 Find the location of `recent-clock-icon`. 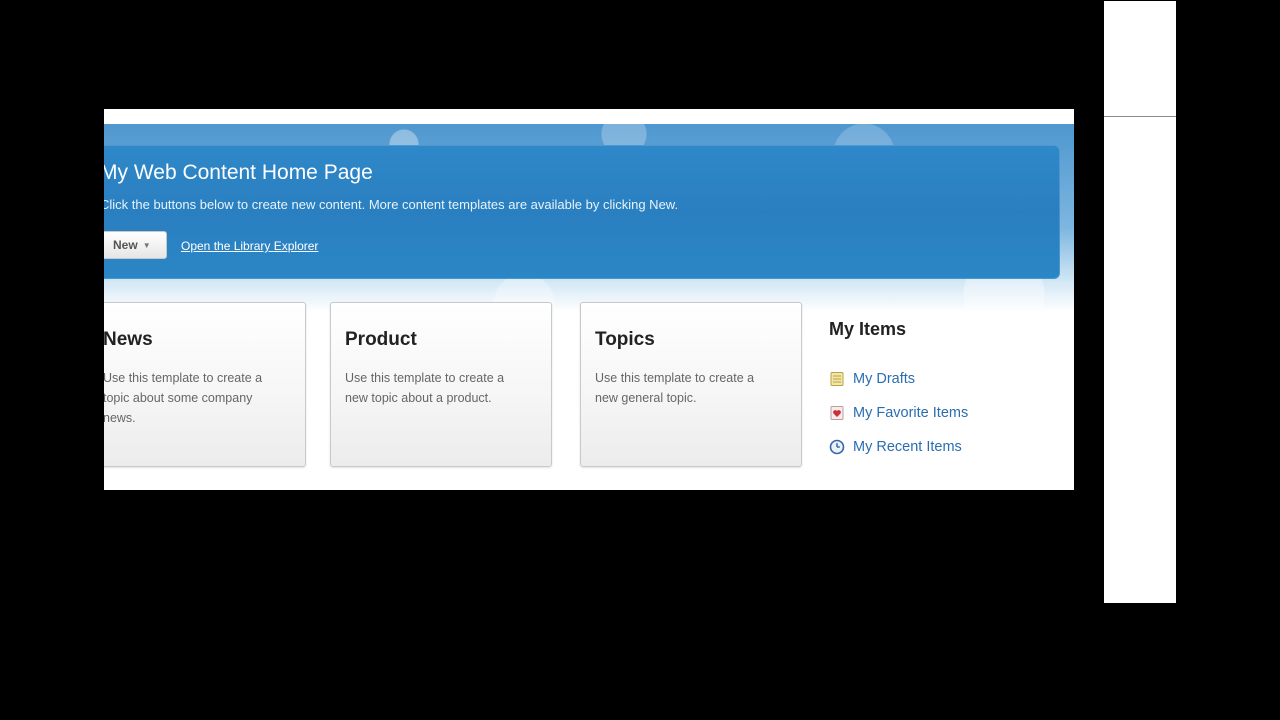

recent-clock-icon is located at coordinates (837, 447).